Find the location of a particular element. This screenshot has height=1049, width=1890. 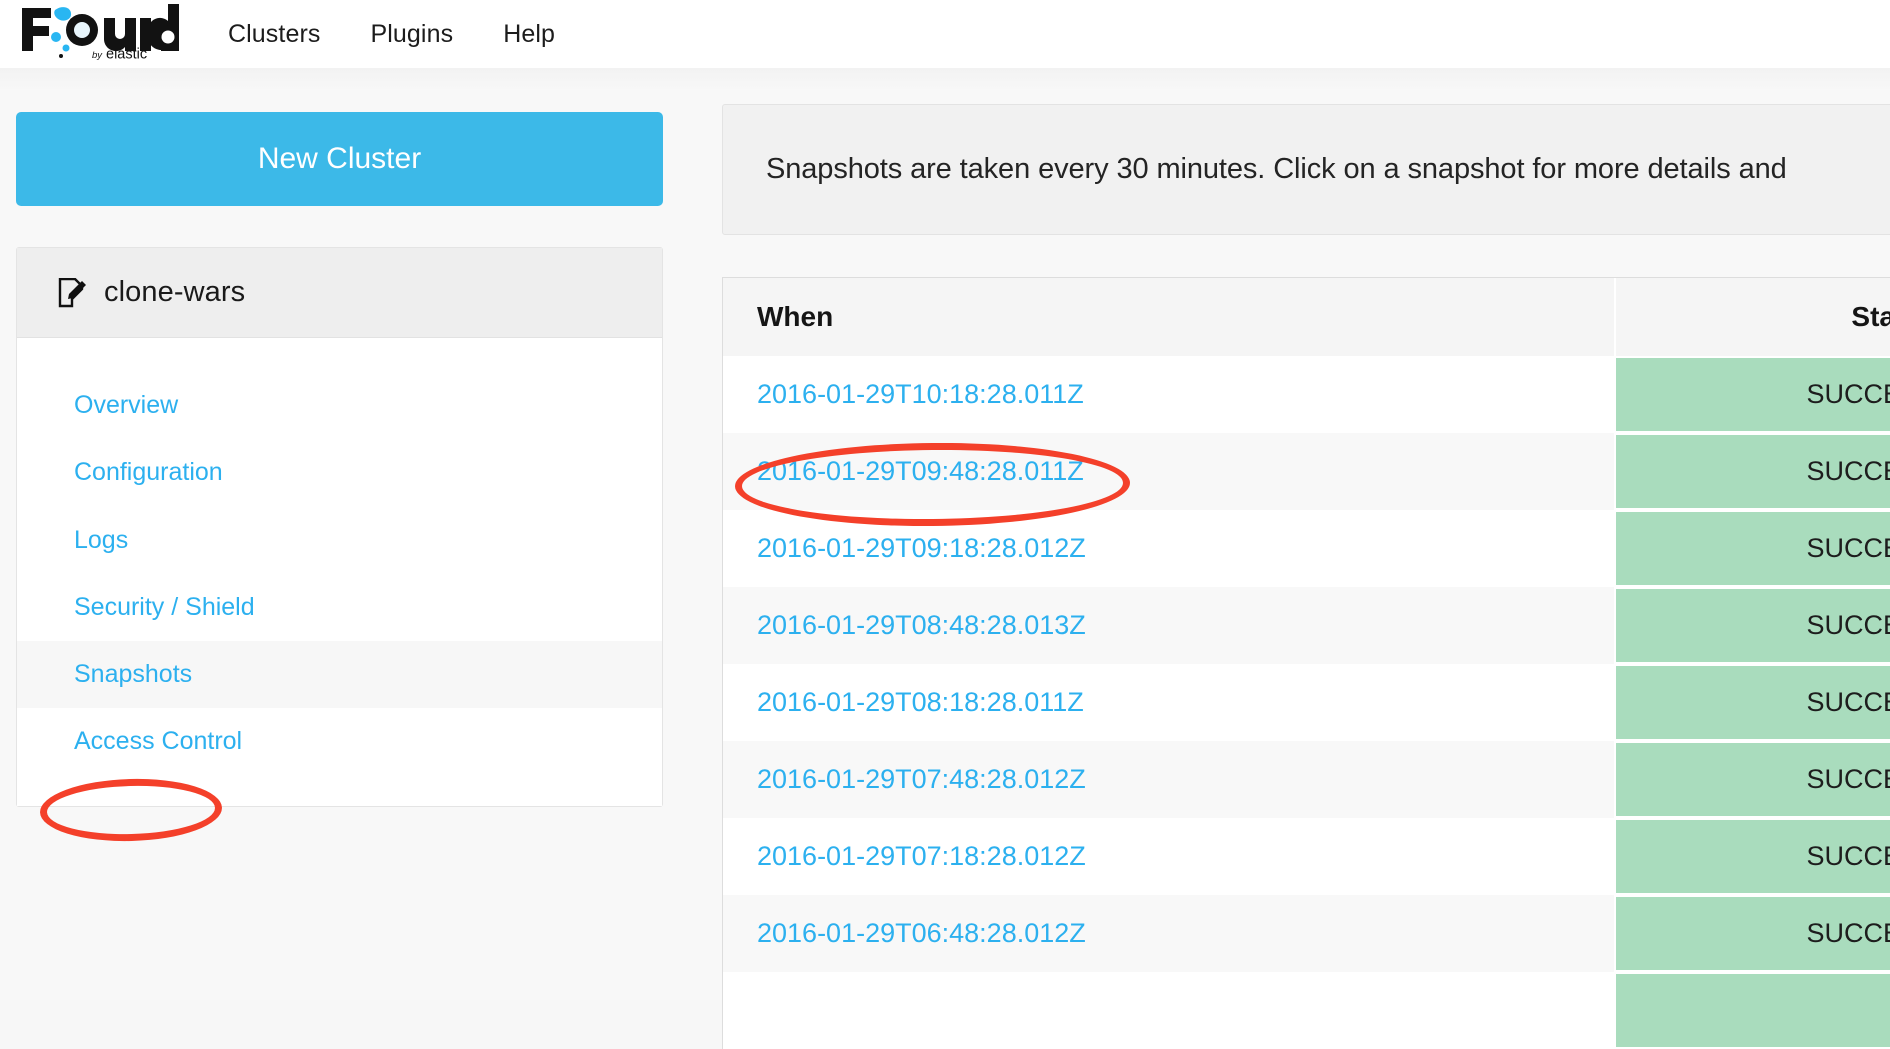

table-row: 2016-01-29T06:48:28.012Z SUCCESS is located at coordinates (1306, 933).